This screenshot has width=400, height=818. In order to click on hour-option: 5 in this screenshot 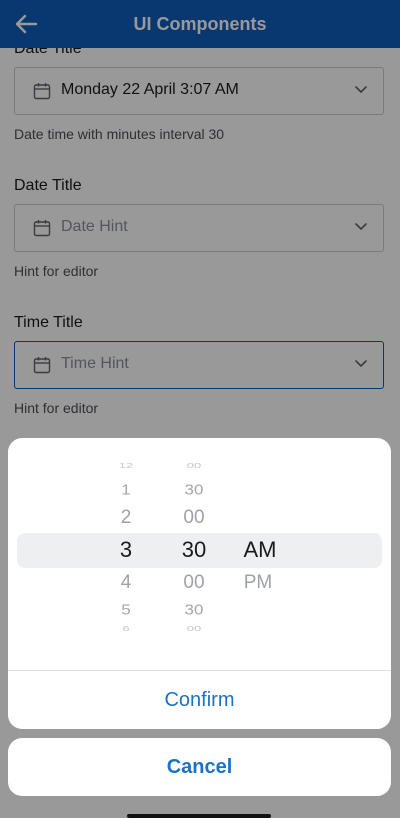, I will do `click(126, 610)`.